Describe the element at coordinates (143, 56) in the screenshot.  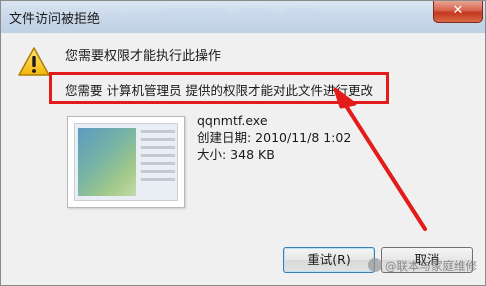
I see `dialog-heading: 您需要权限才能执行此操作` at that location.